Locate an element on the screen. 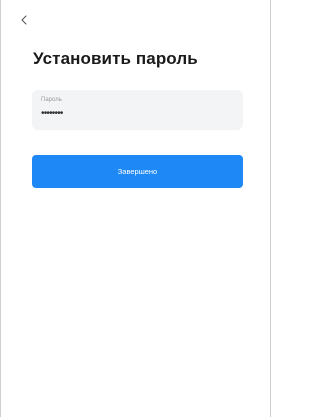 This screenshot has height=417, width=320. password-field: Пароль •••••••• is located at coordinates (137, 110).